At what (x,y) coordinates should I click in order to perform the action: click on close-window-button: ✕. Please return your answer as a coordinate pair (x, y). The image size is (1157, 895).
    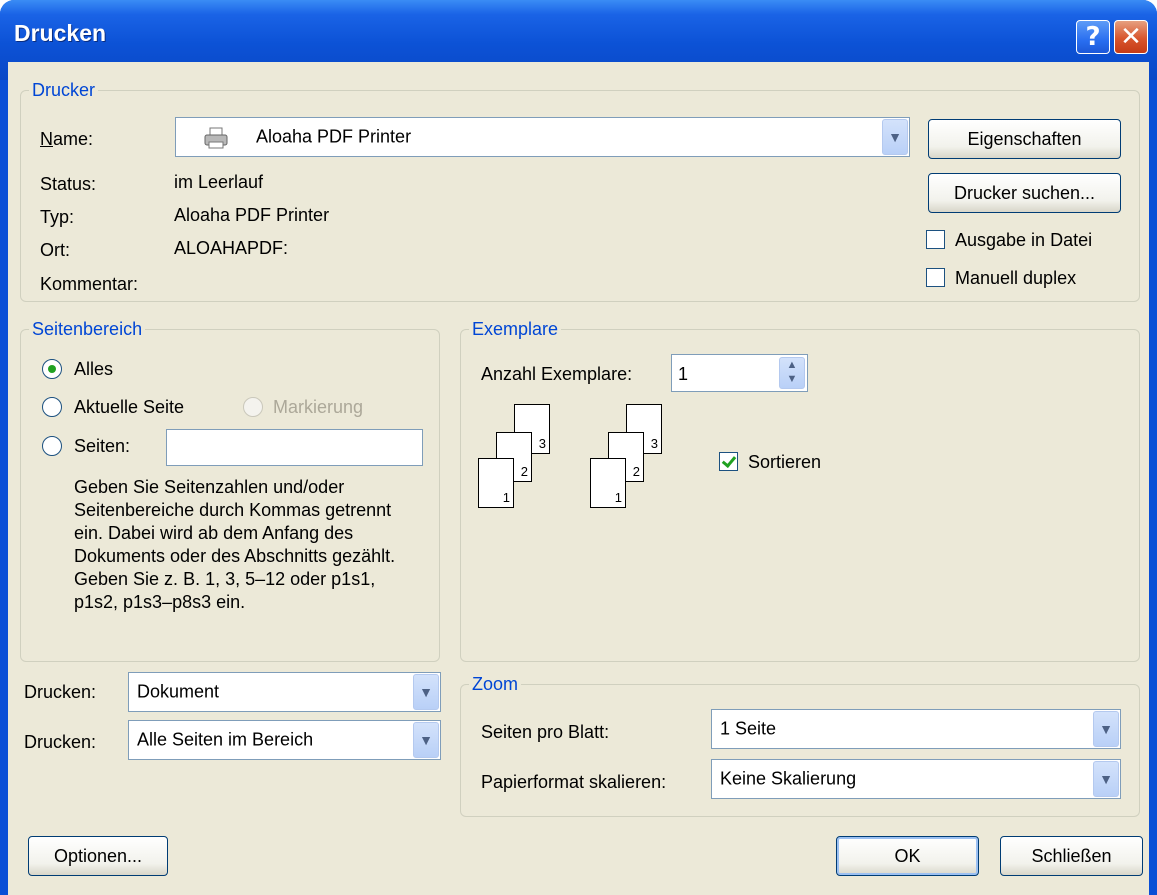
    Looking at the image, I should click on (1131, 37).